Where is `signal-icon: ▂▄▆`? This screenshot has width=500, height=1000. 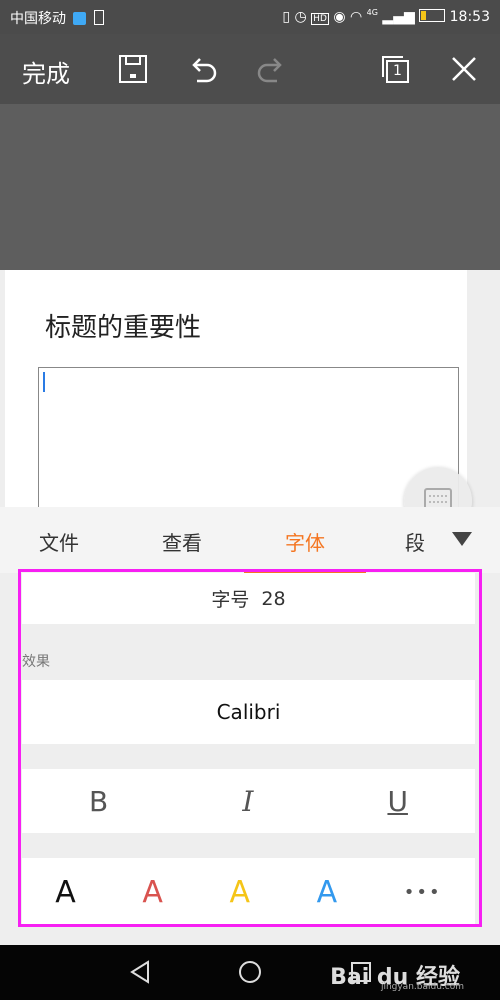 signal-icon: ▂▄▆ is located at coordinates (398, 17).